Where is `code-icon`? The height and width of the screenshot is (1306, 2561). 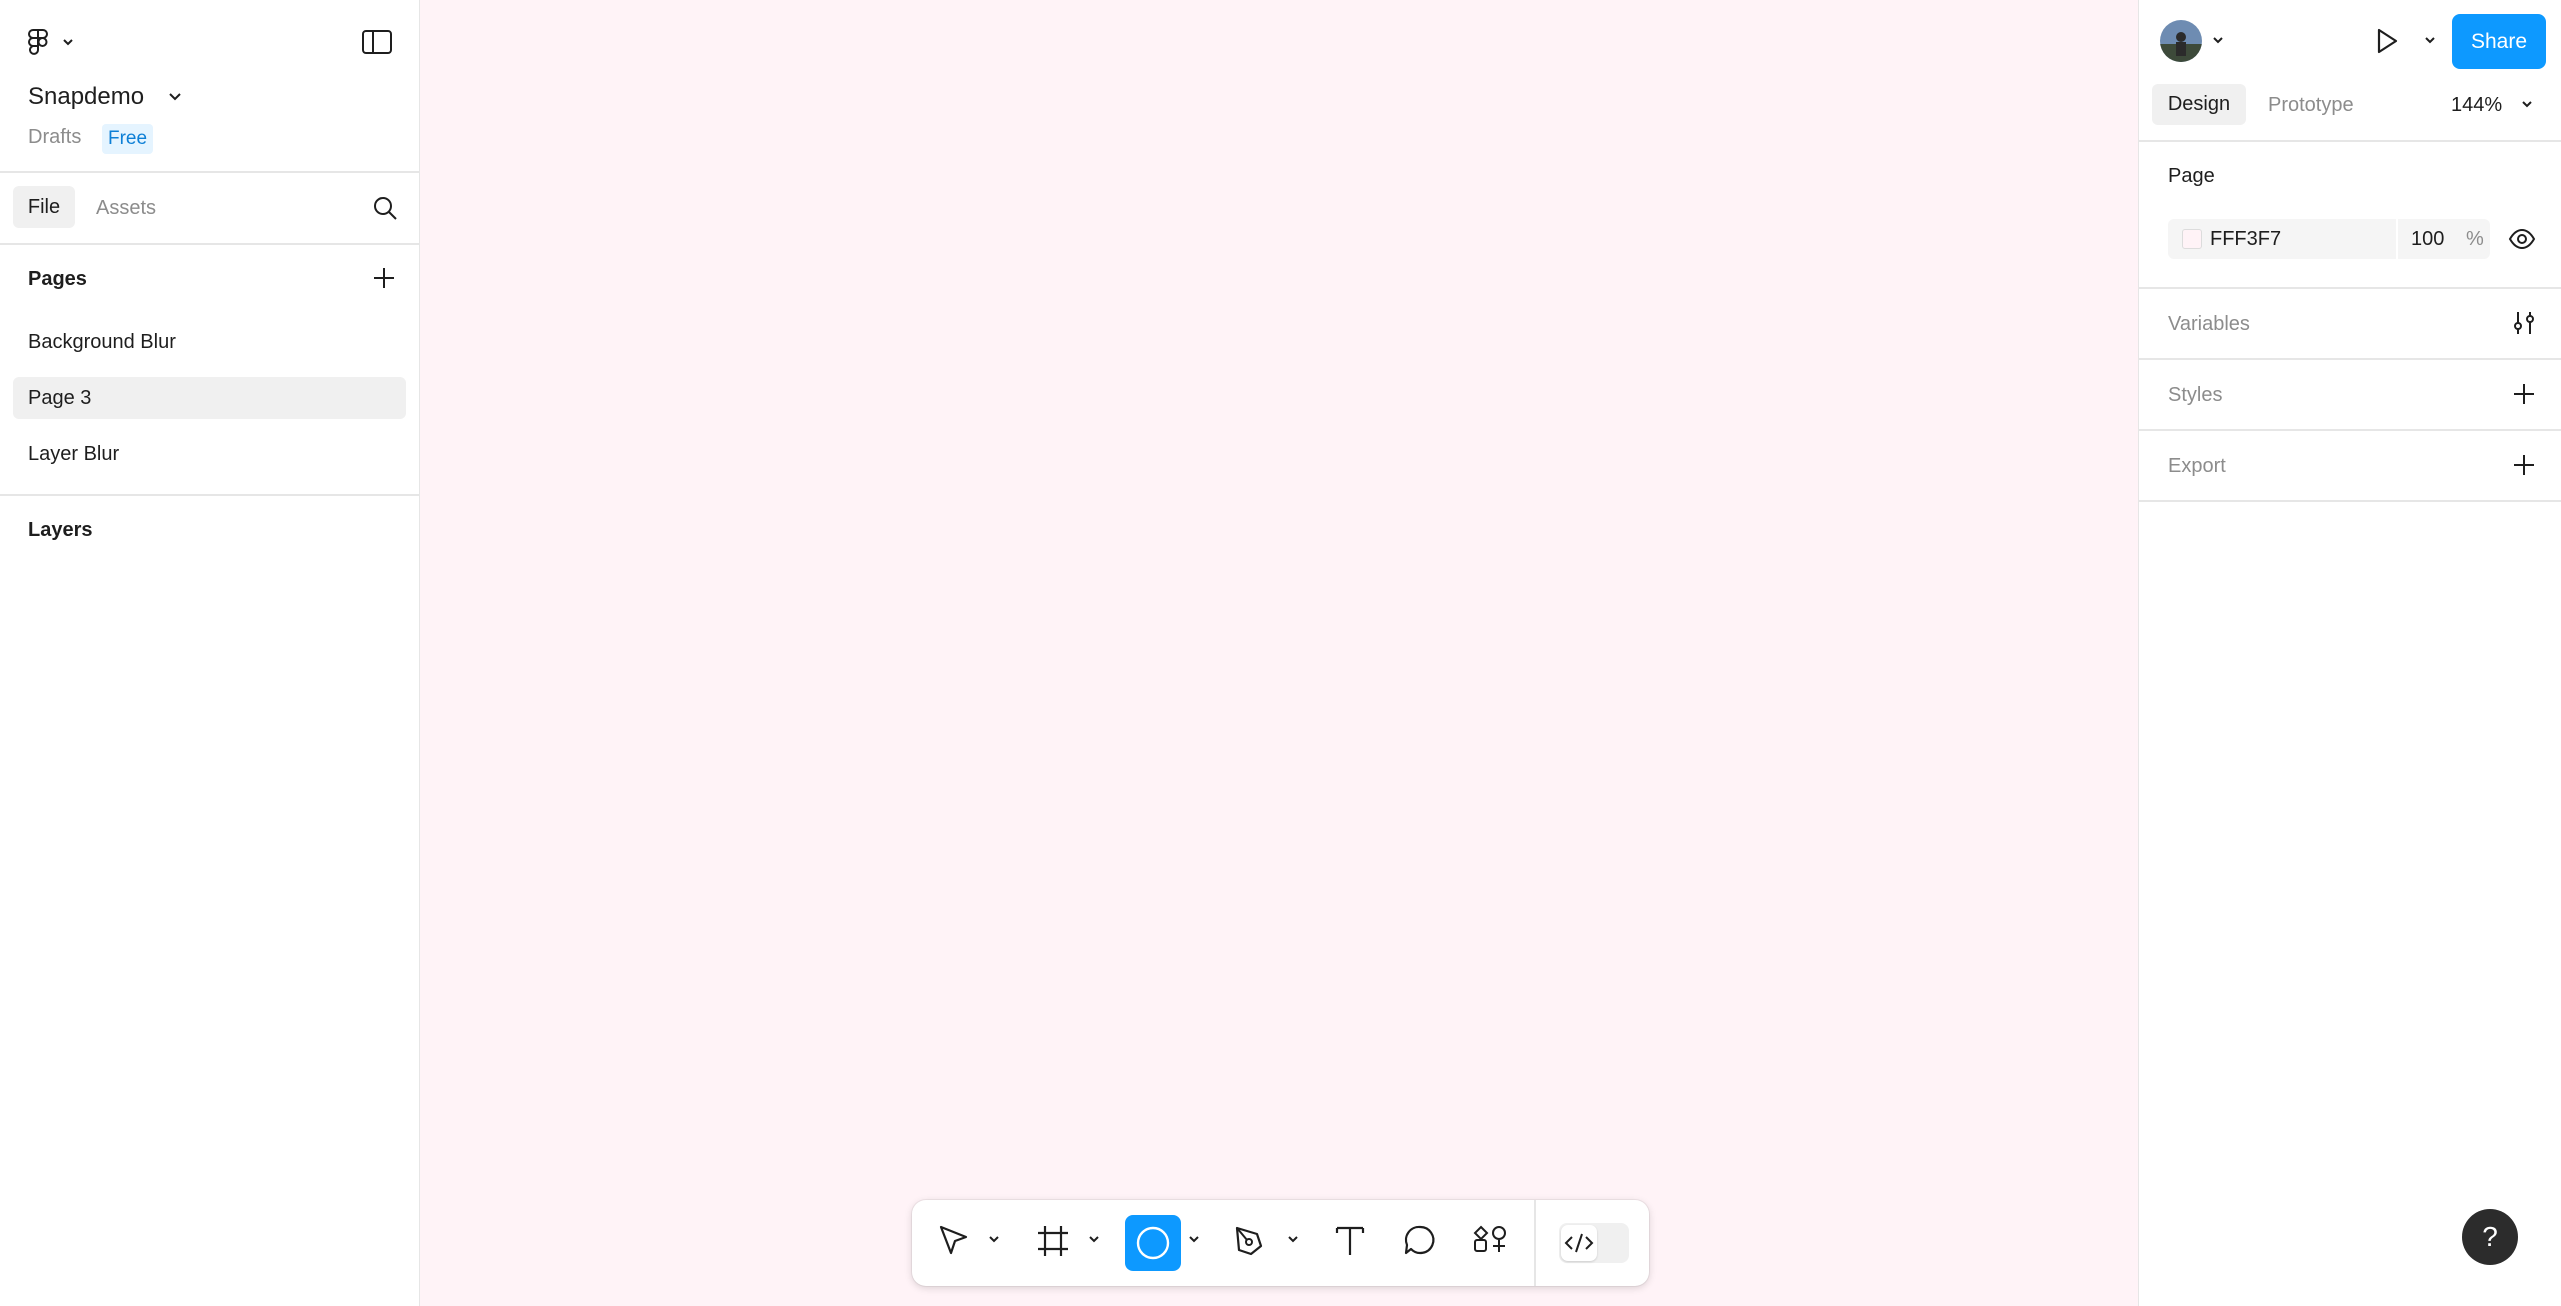
code-icon is located at coordinates (1579, 1243).